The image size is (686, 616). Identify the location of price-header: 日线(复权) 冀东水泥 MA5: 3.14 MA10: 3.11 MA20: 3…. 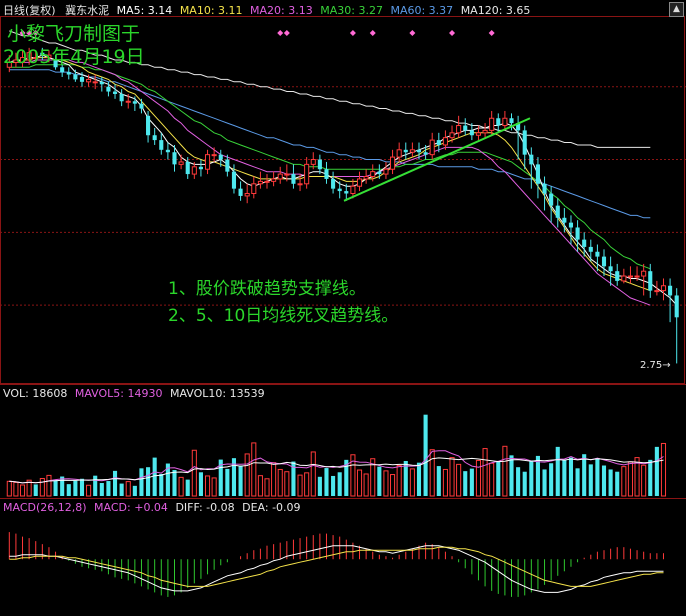
(266, 10).